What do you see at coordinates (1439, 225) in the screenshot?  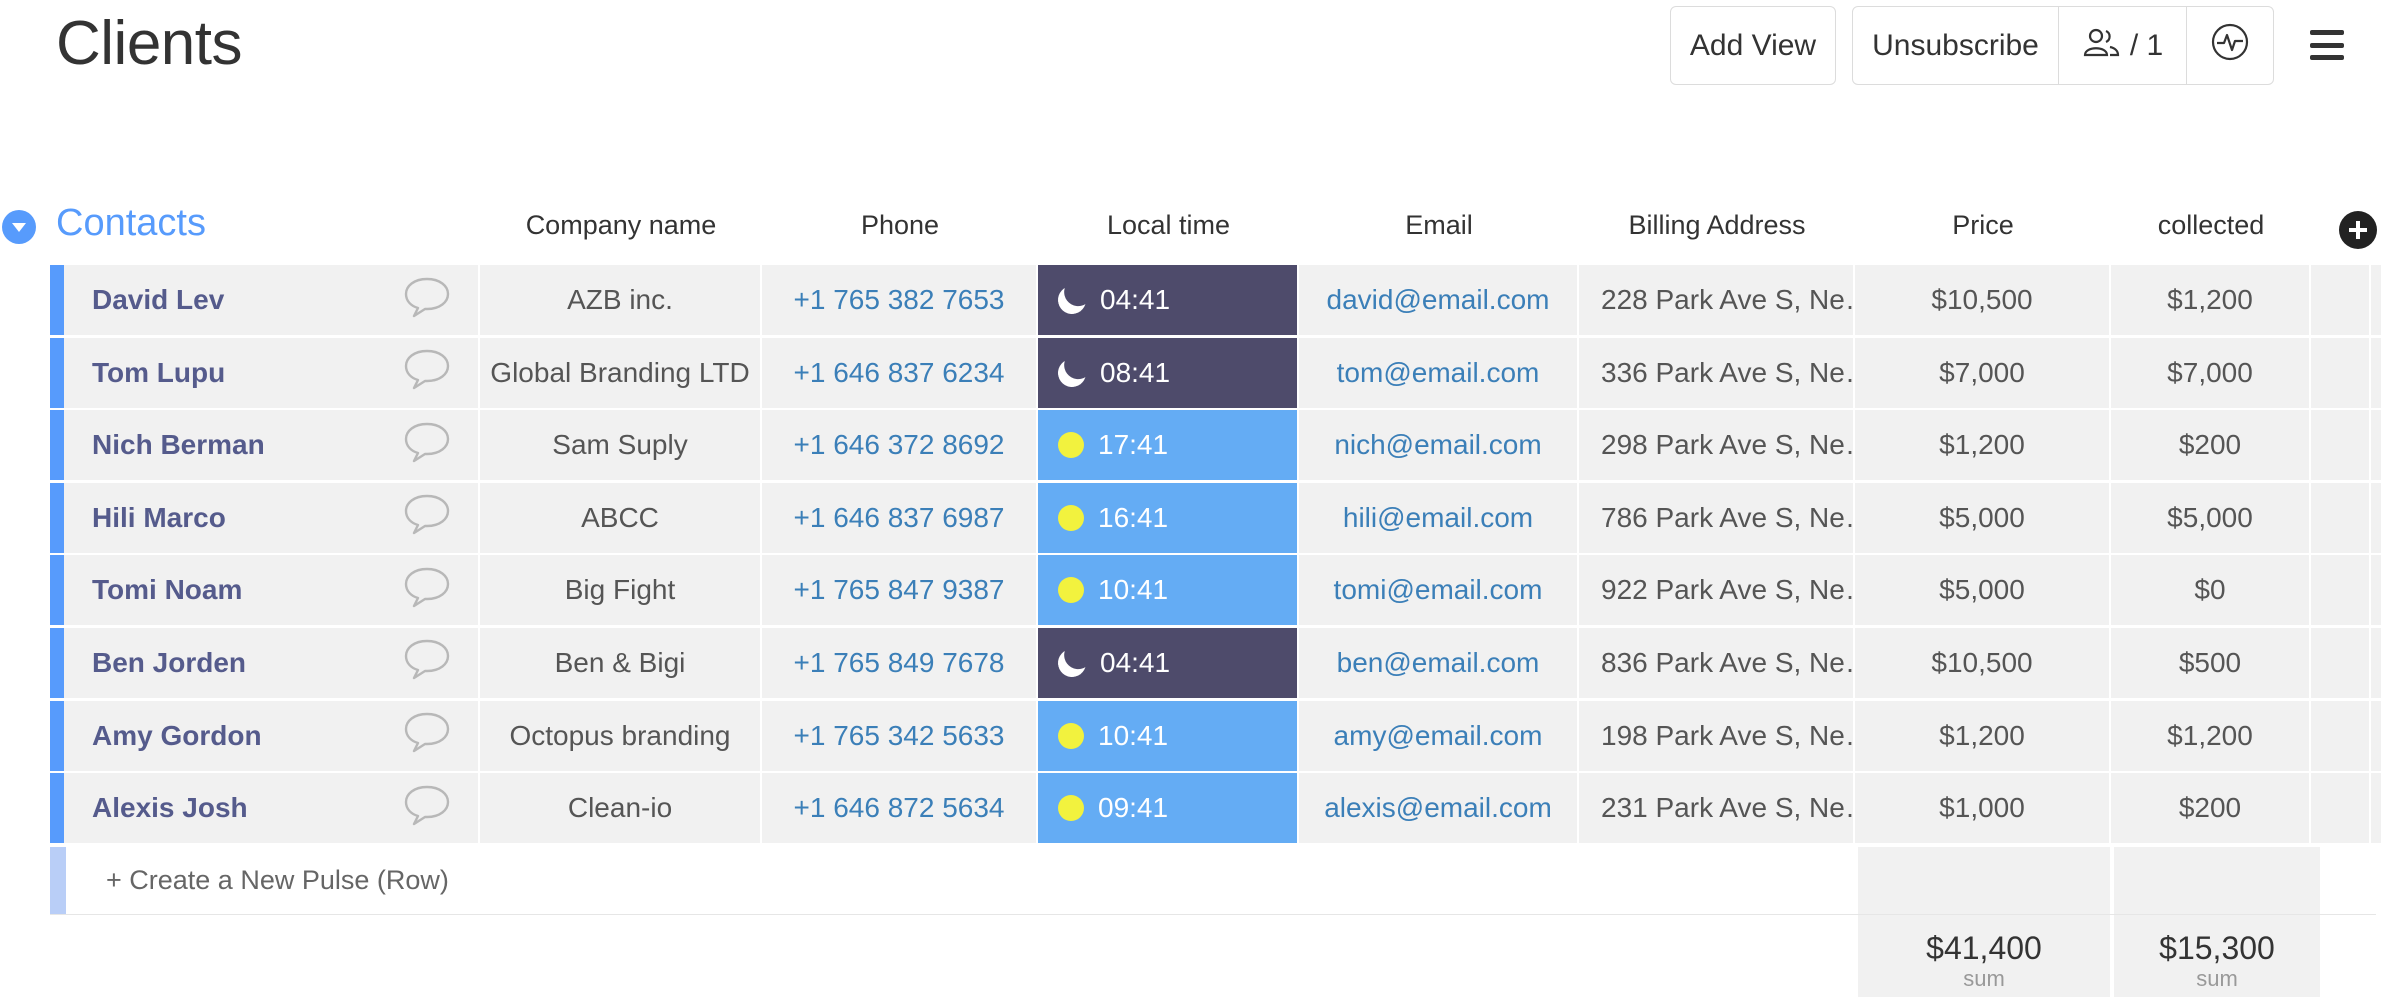 I see `column-header-email: Email` at bounding box center [1439, 225].